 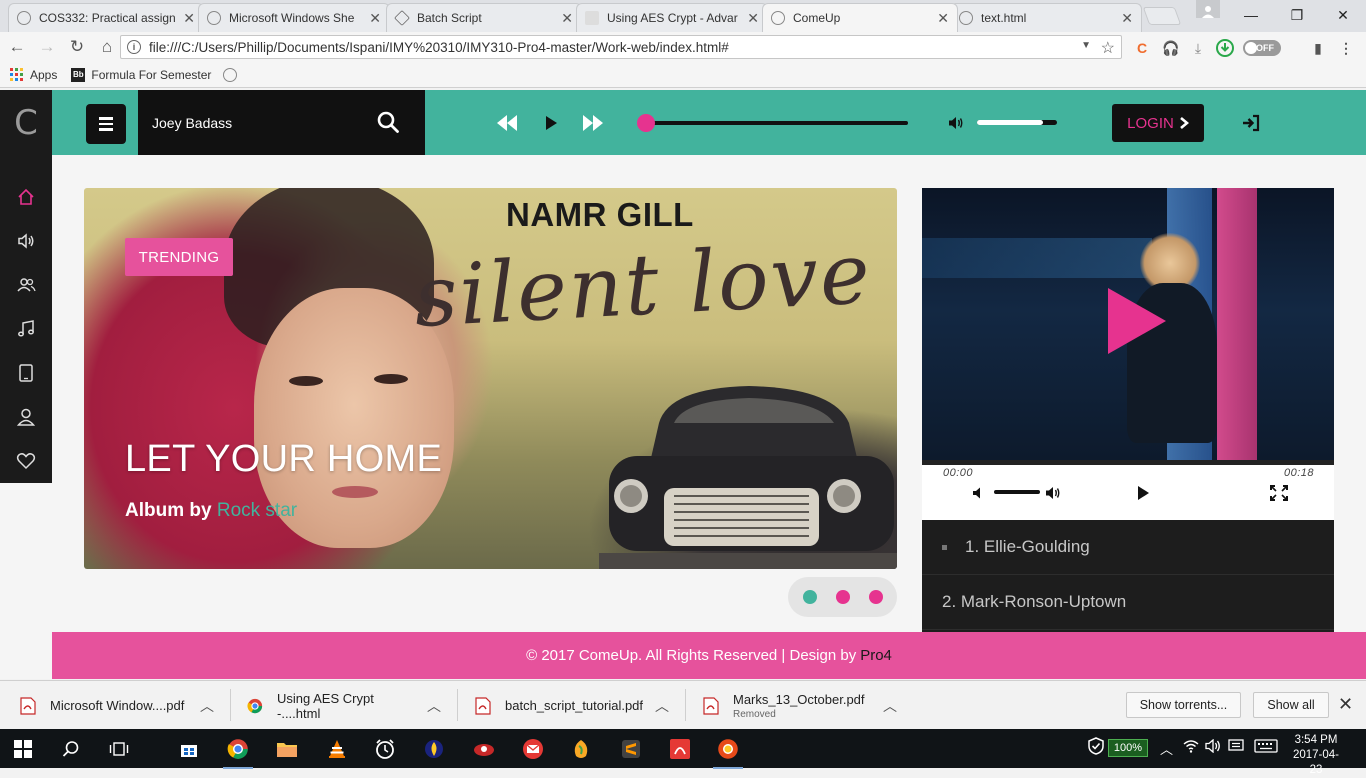 I want to click on bookmark-star-icon: ☆, so click(x=1108, y=48).